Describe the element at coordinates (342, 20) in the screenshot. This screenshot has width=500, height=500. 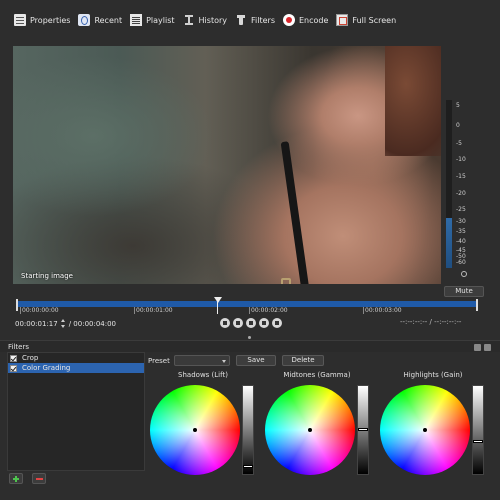
I see `full-screen-icon` at that location.